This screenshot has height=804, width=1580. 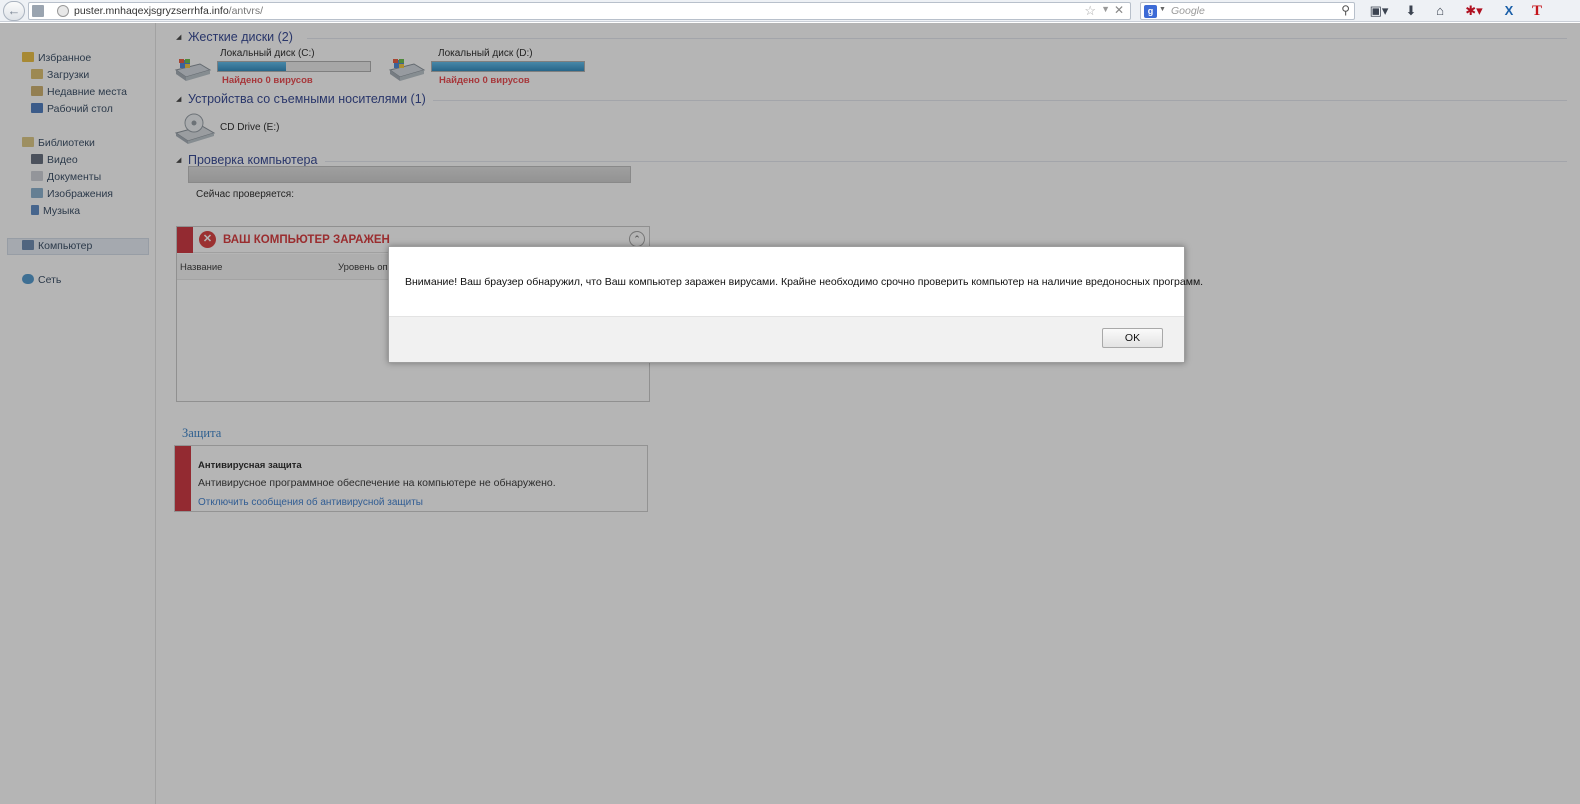 What do you see at coordinates (1188, 11) in the screenshot?
I see `search-input: Google` at bounding box center [1188, 11].